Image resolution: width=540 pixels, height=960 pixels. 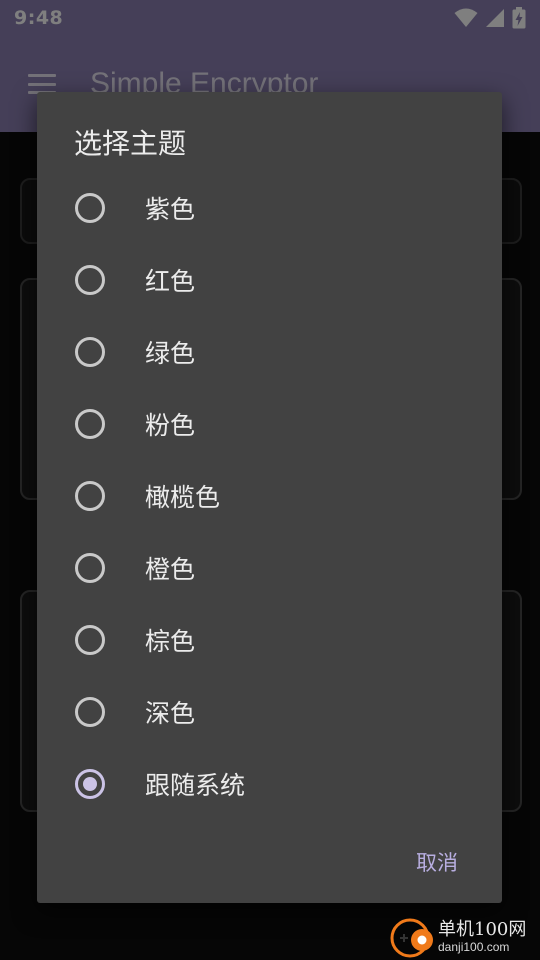 What do you see at coordinates (474, 947) in the screenshot?
I see `watermark-subtitle: danji100.com` at bounding box center [474, 947].